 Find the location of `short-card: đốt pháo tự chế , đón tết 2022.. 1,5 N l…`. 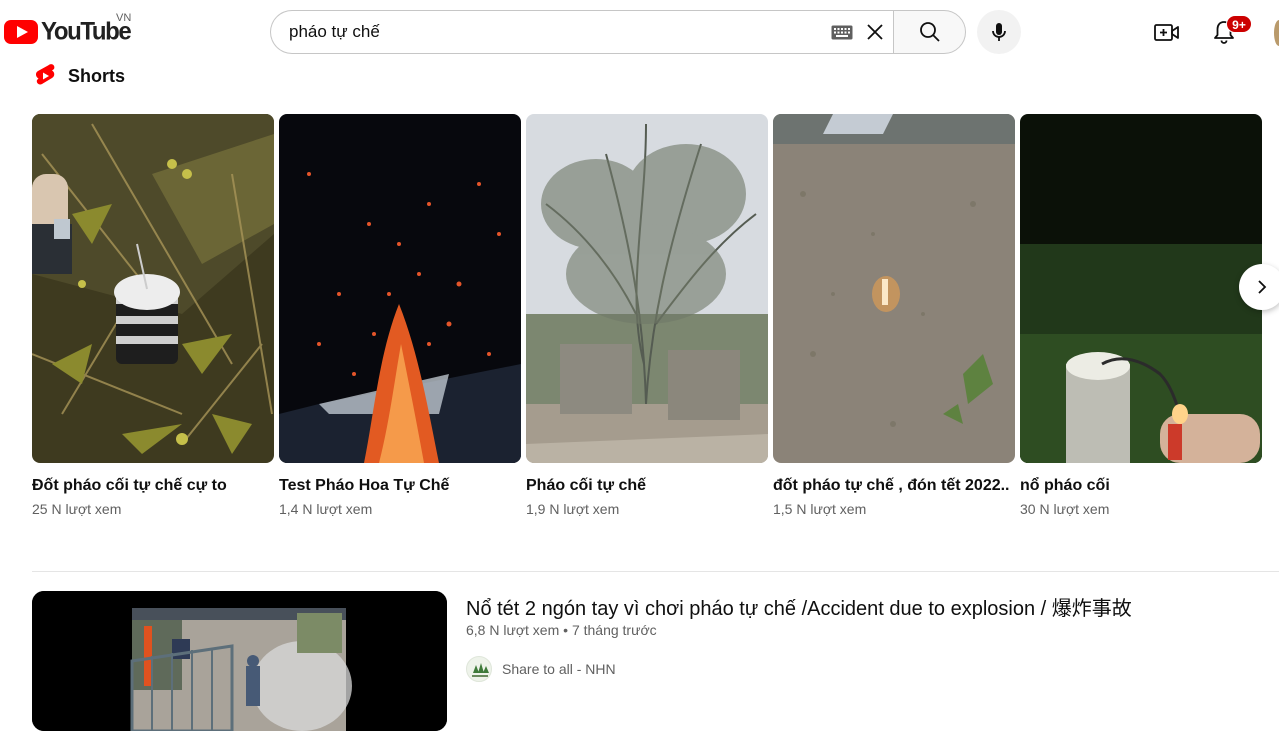

short-card: đốt pháo tự chế , đón tết 2022.. 1,5 N l… is located at coordinates (894, 315).